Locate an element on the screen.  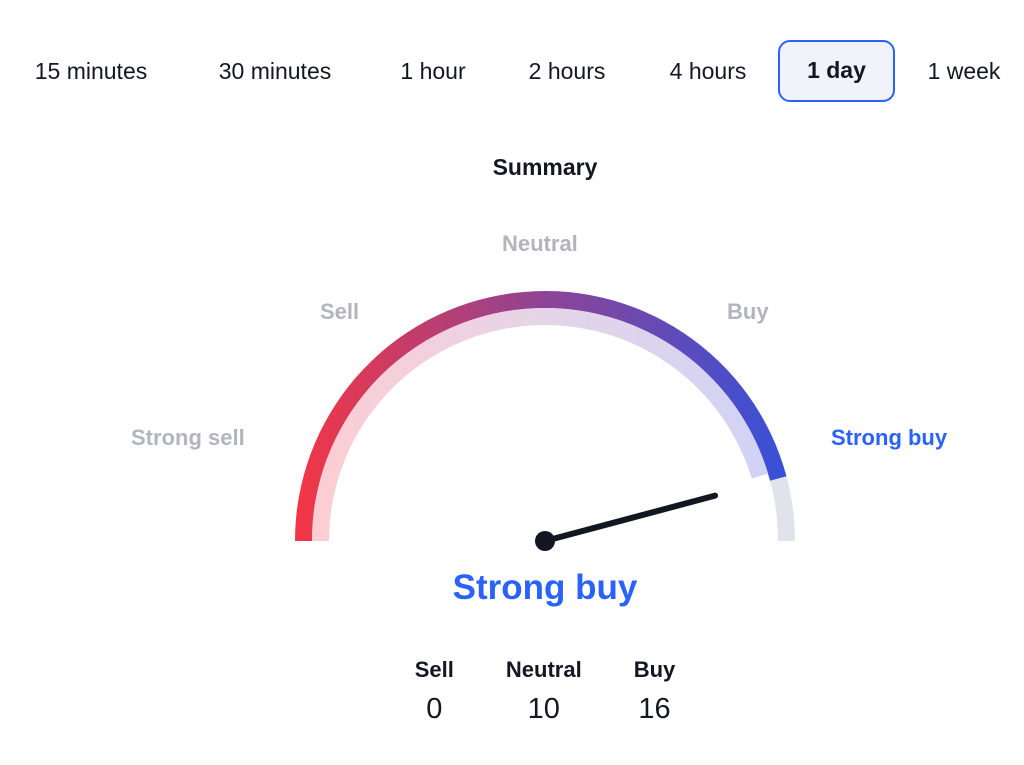
count-sell-label: Sell is located at coordinates (434, 669).